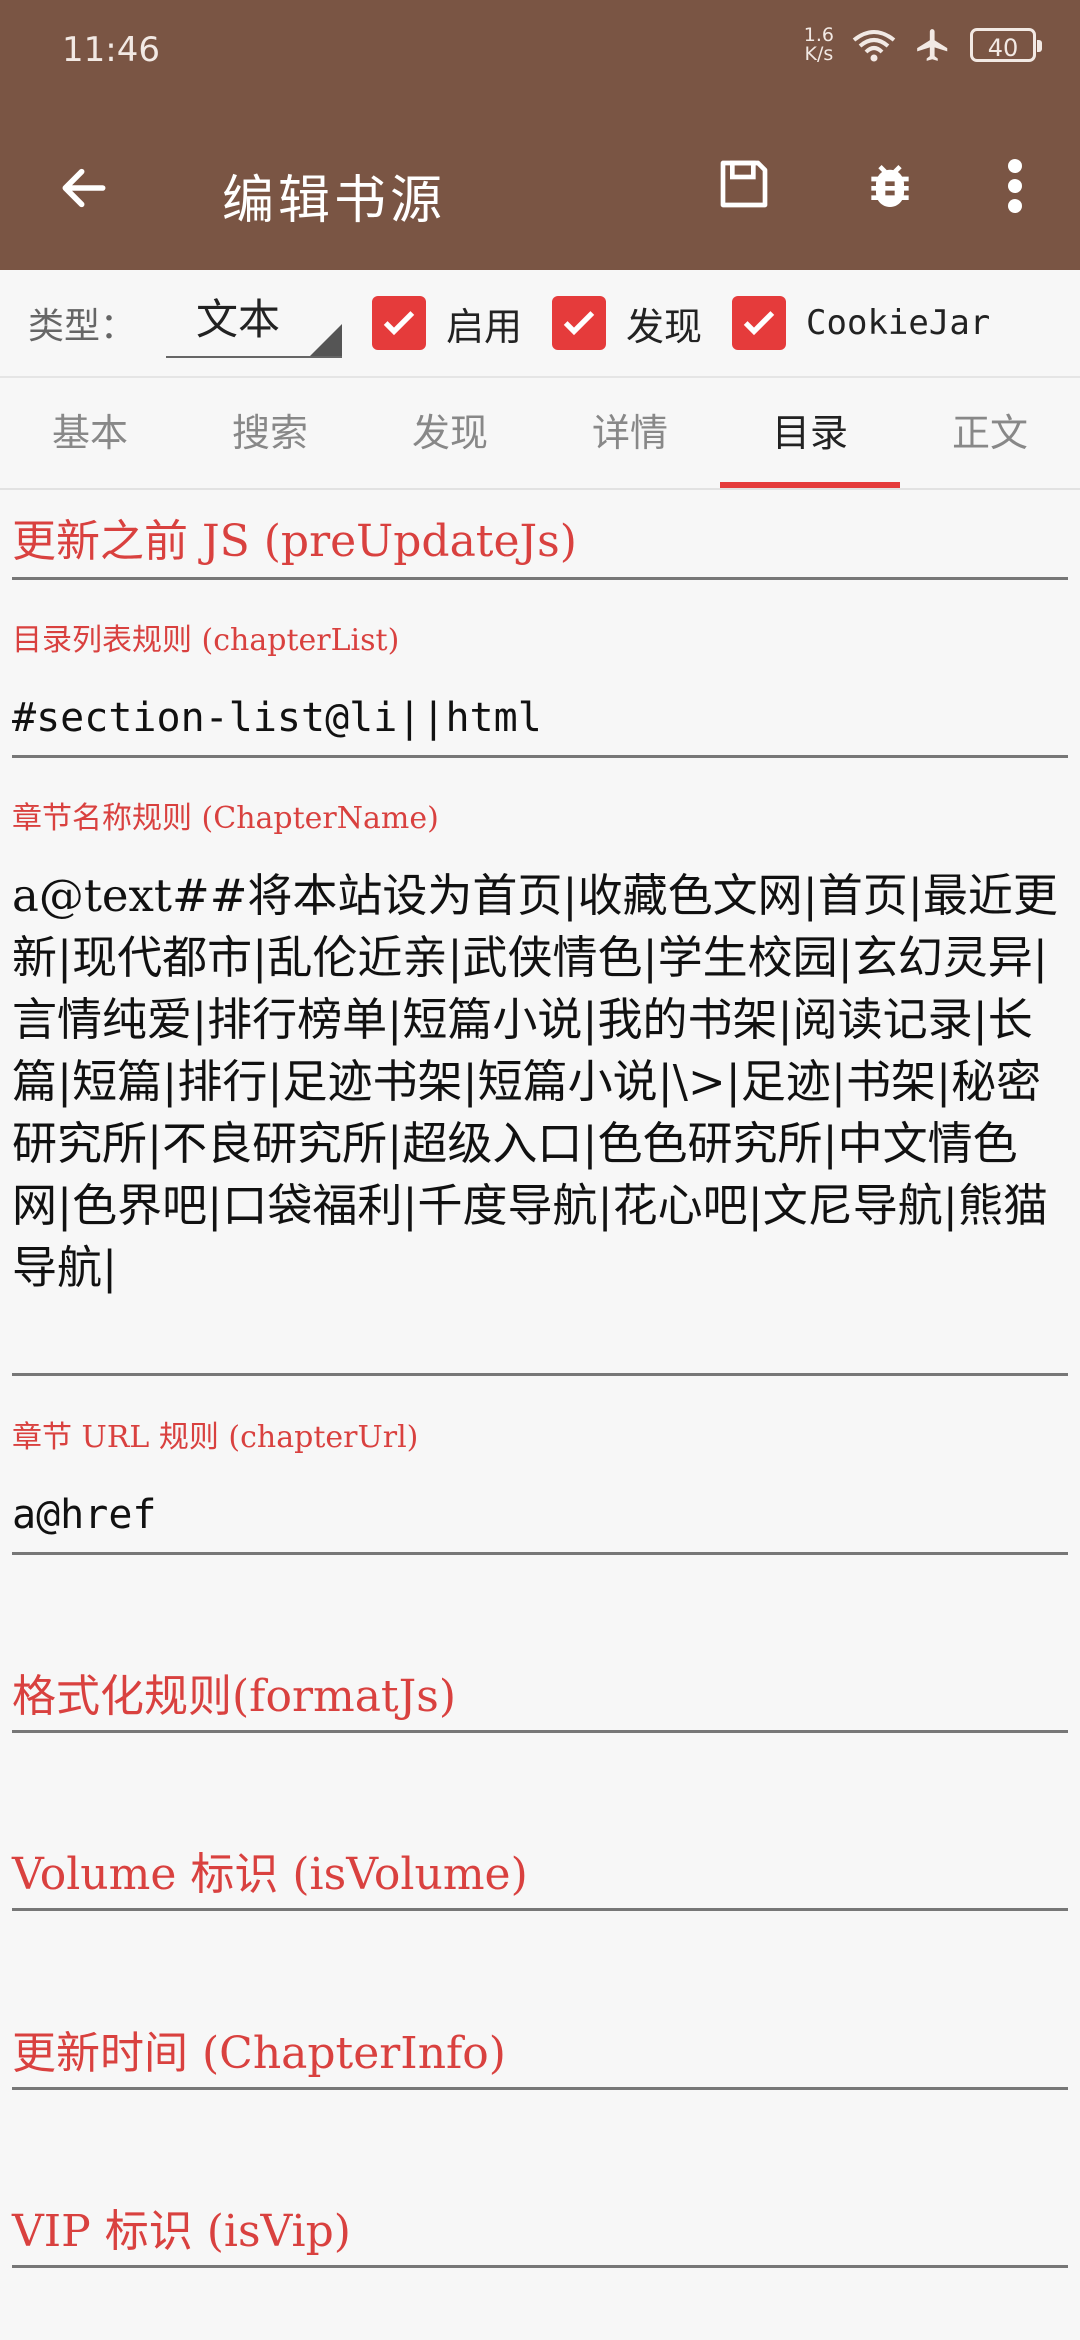 The width and height of the screenshot is (1080, 2340). I want to click on section-tabs: 基本 搜索 发现 详情 目录 正文, so click(540, 434).